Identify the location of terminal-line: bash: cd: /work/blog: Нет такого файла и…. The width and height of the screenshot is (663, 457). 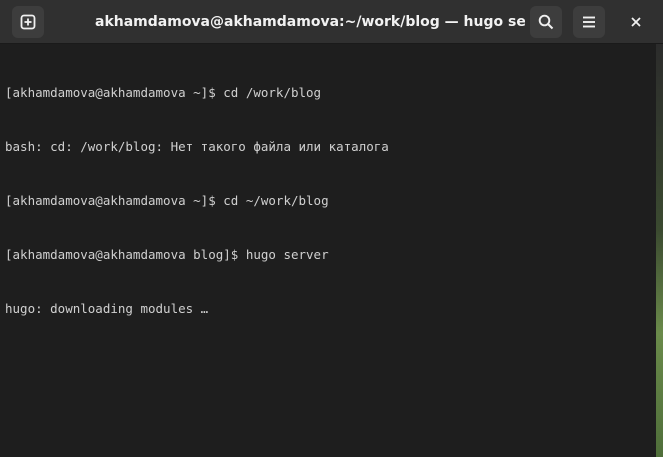
(197, 146).